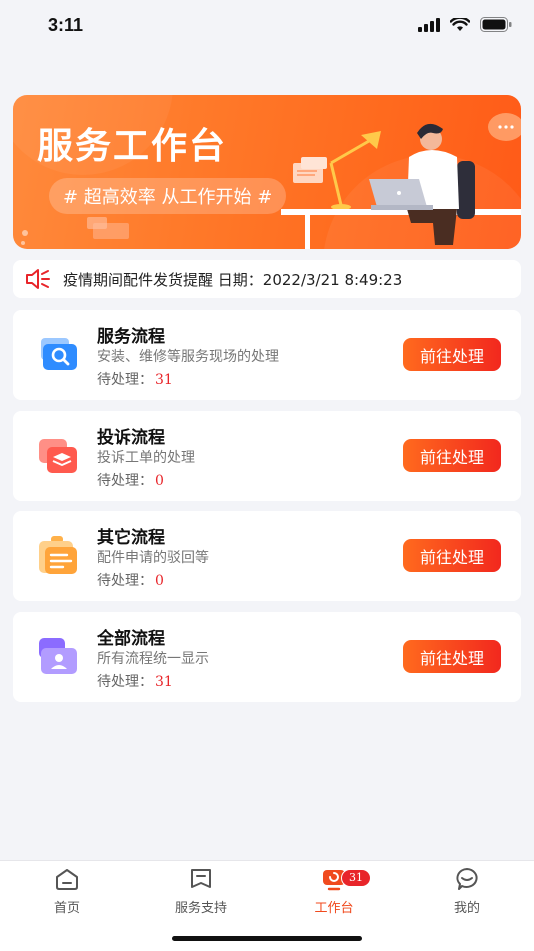 The width and height of the screenshot is (534, 951). Describe the element at coordinates (334, 891) in the screenshot. I see `tab-workbench: 31 工作台` at that location.